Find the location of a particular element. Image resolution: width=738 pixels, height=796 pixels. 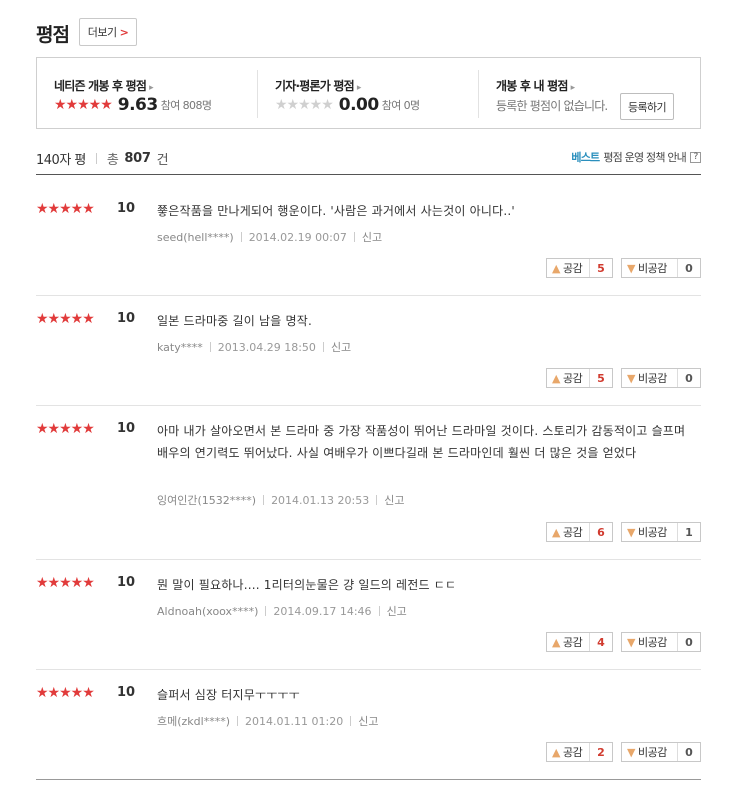

my-rating-label: 개봉 후 내 평점 ▸ is located at coordinates (535, 85).